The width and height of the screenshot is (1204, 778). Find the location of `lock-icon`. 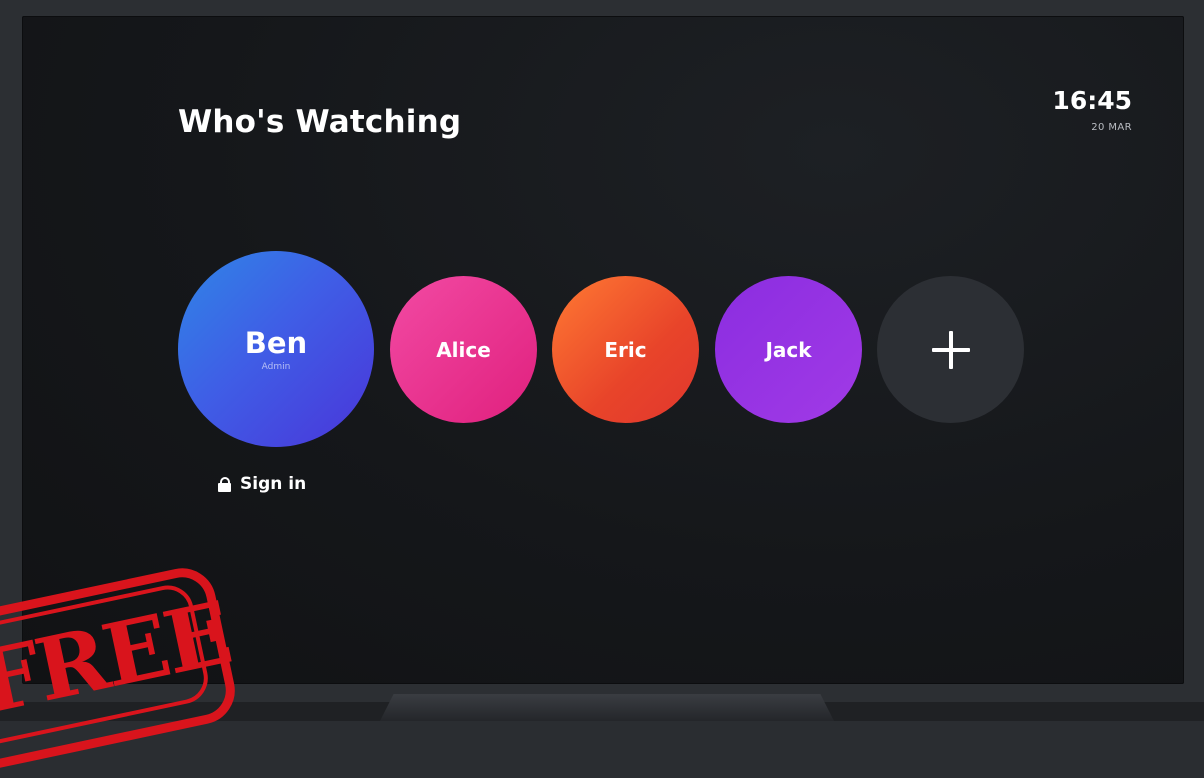

lock-icon is located at coordinates (224, 484).